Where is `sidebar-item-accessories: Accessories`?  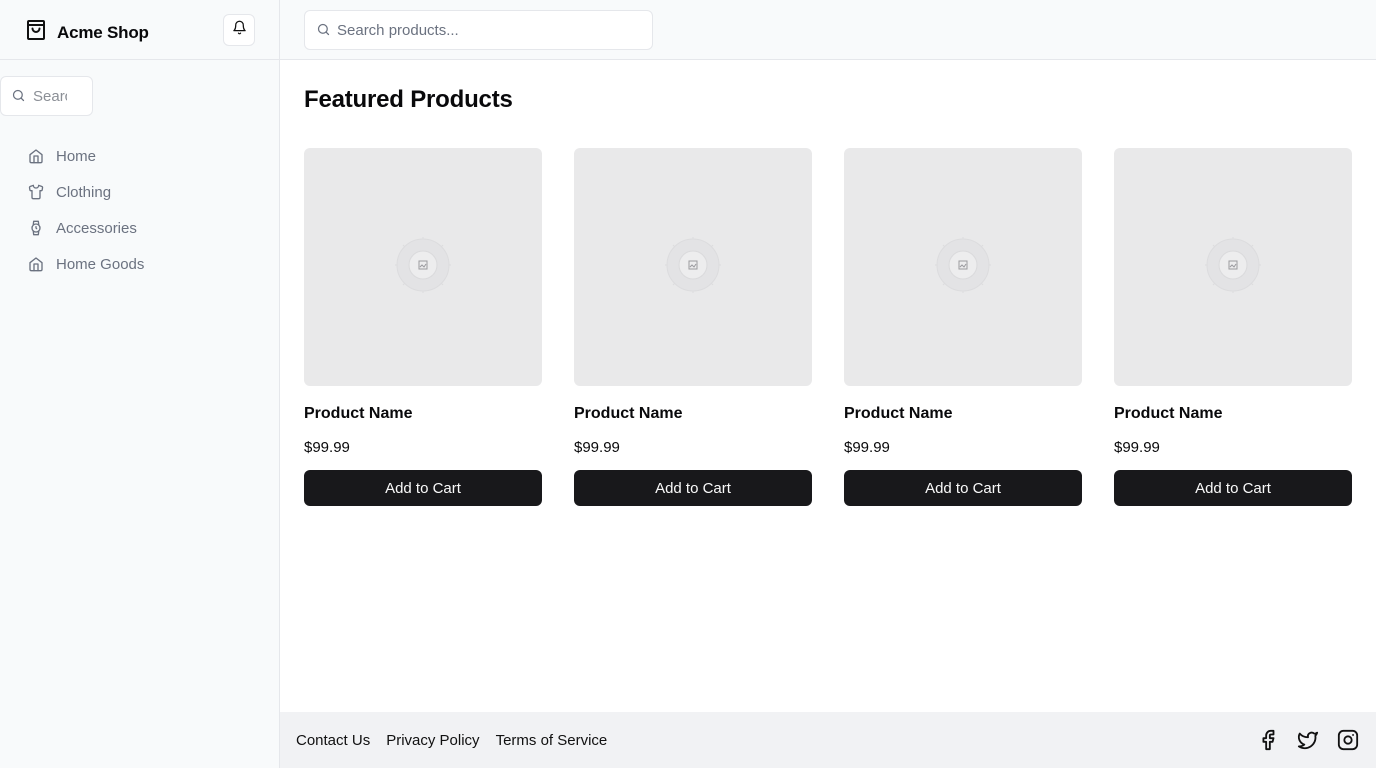 sidebar-item-accessories: Accessories is located at coordinates (86, 228).